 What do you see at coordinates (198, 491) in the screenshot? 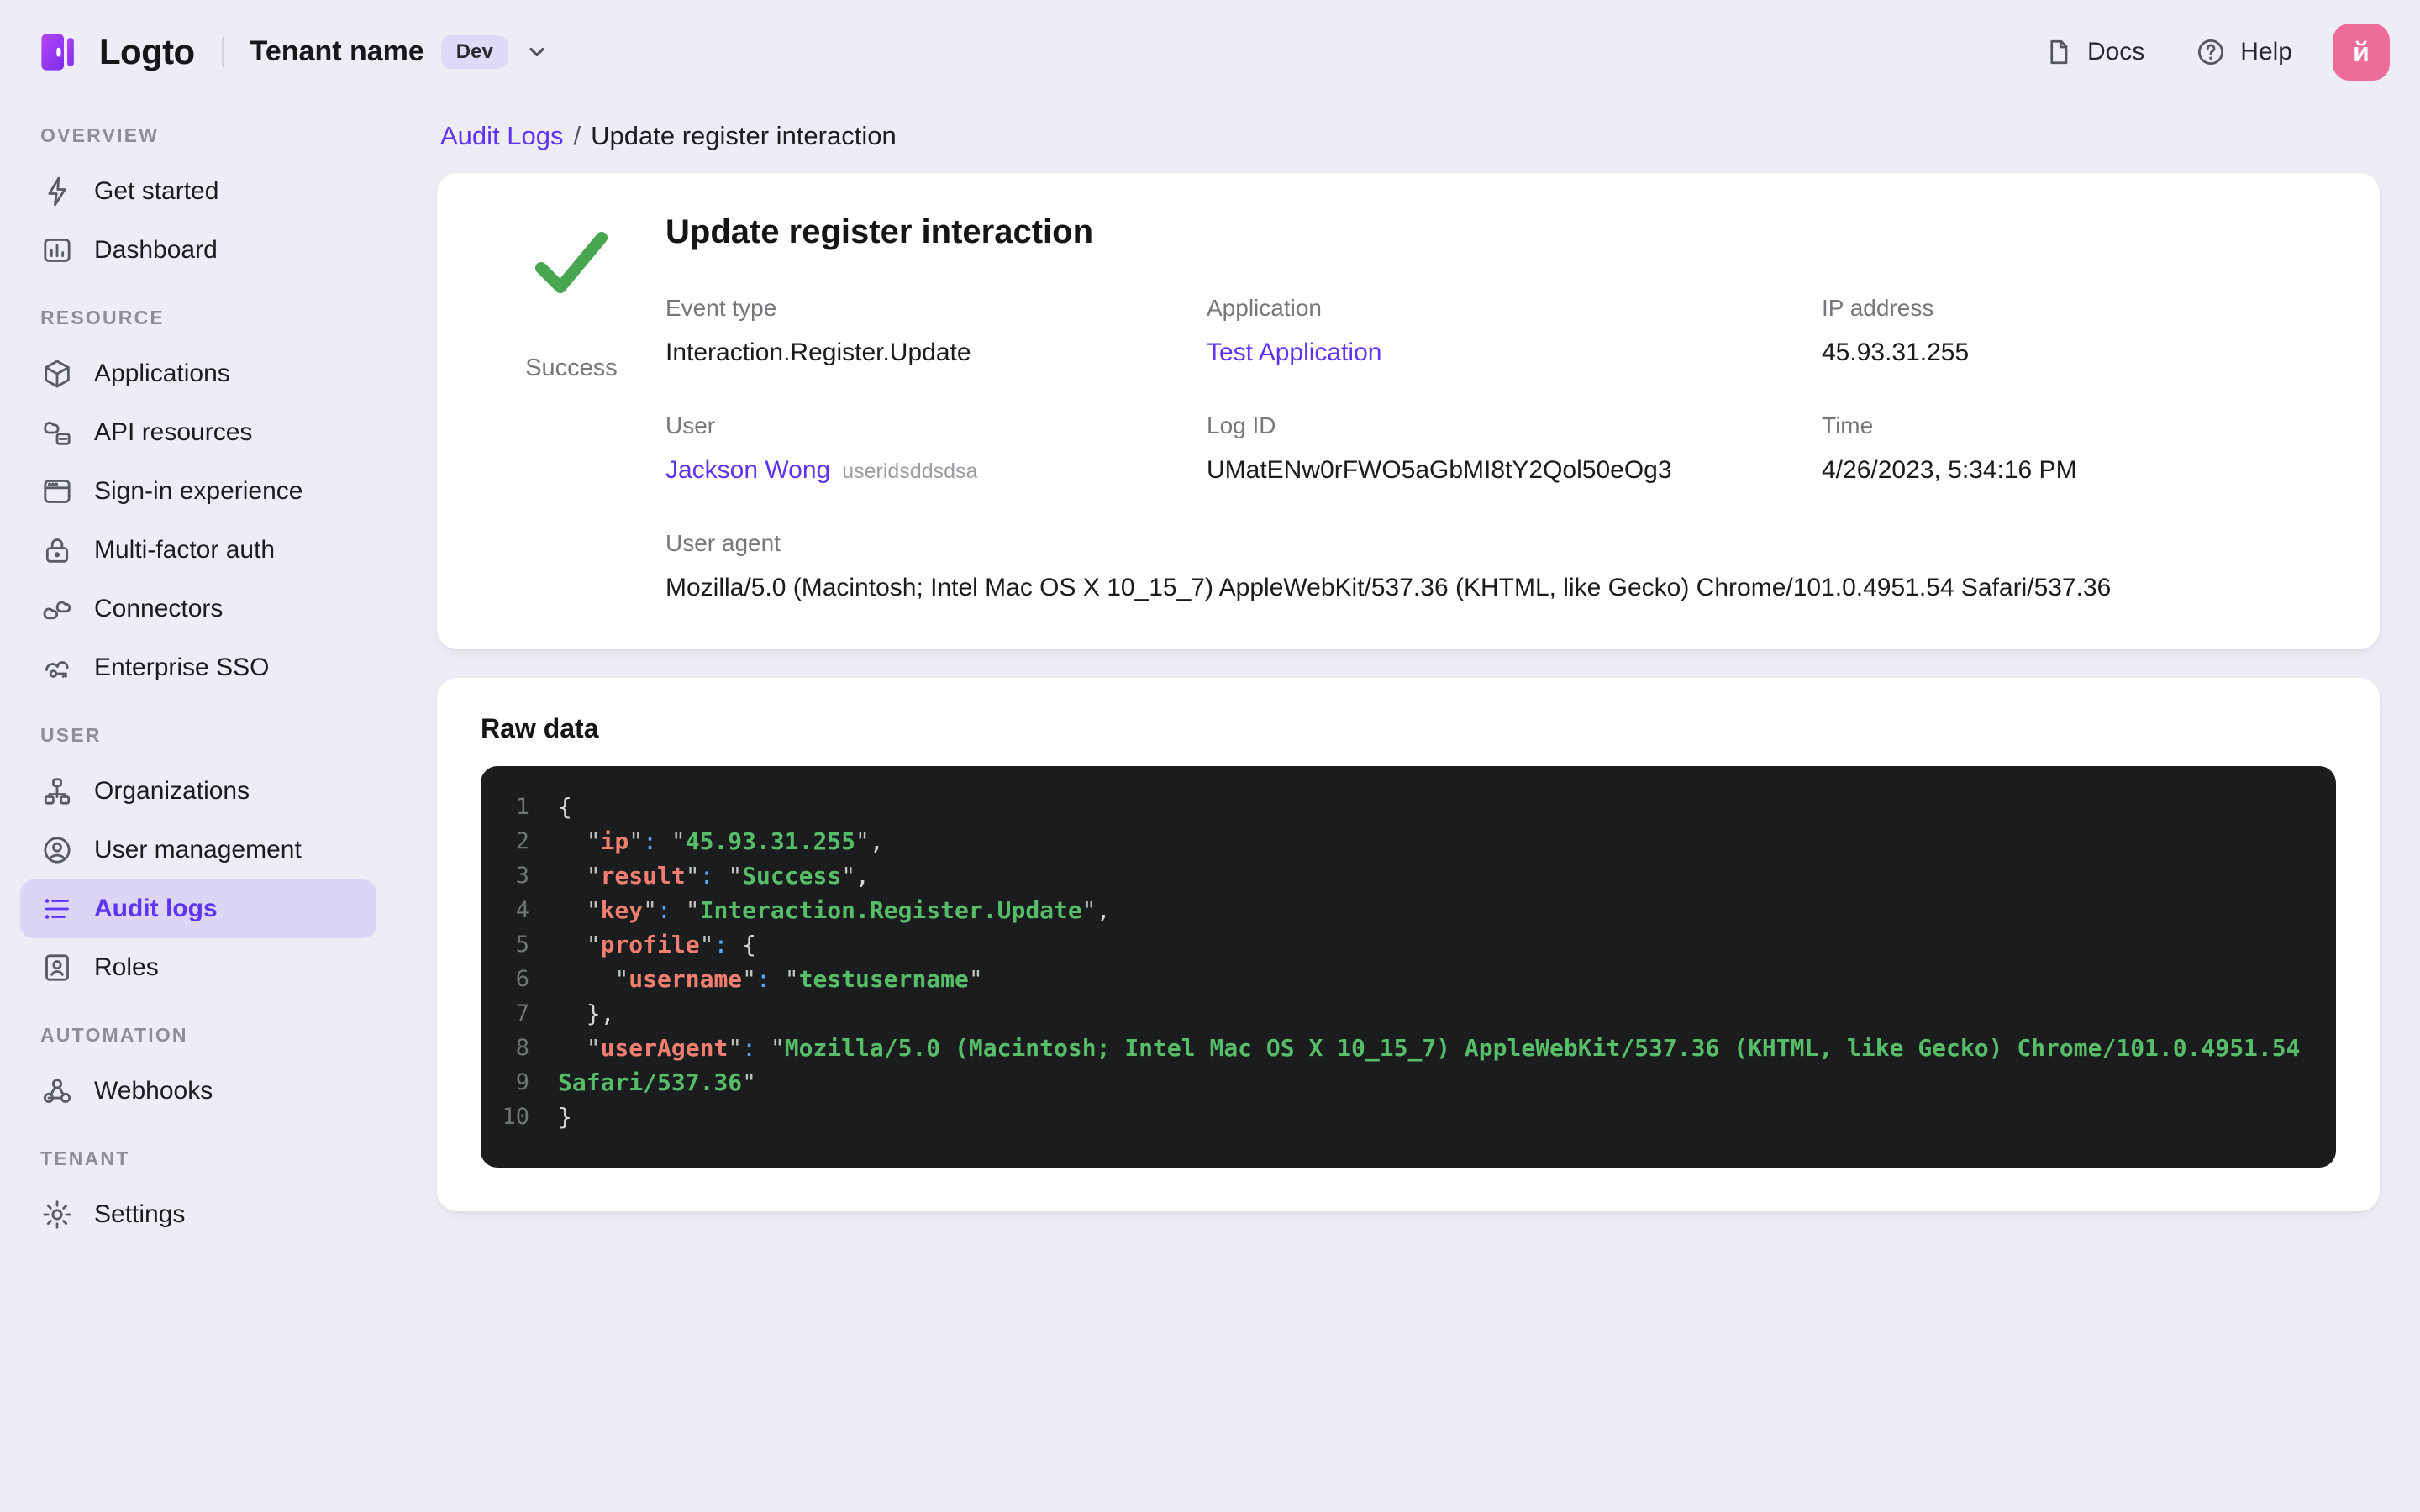
I see `sidebar-item-sign-in-experience: Sign-in experience` at bounding box center [198, 491].